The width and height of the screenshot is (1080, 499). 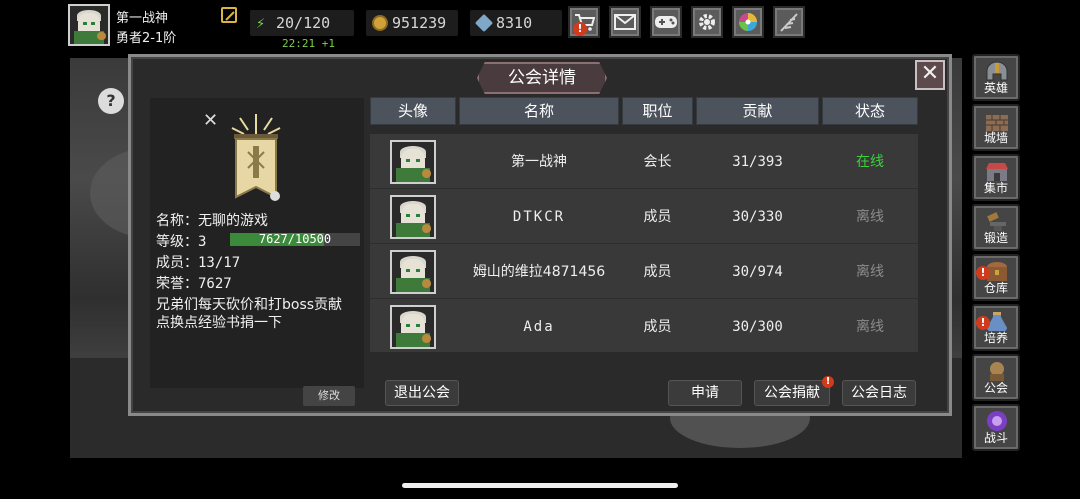 I want to click on sidebar-item-label: 培养, so click(x=995, y=338).